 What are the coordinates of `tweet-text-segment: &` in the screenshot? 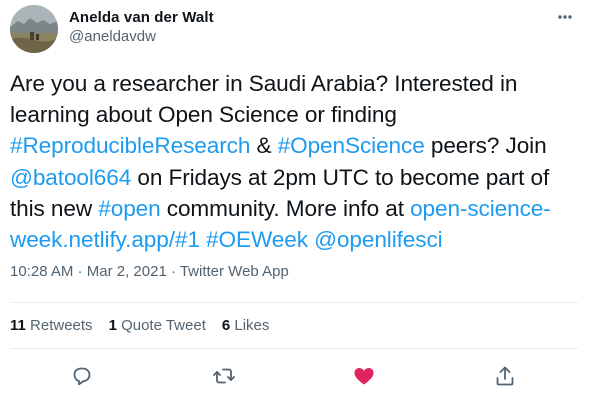 It's located at (264, 146).